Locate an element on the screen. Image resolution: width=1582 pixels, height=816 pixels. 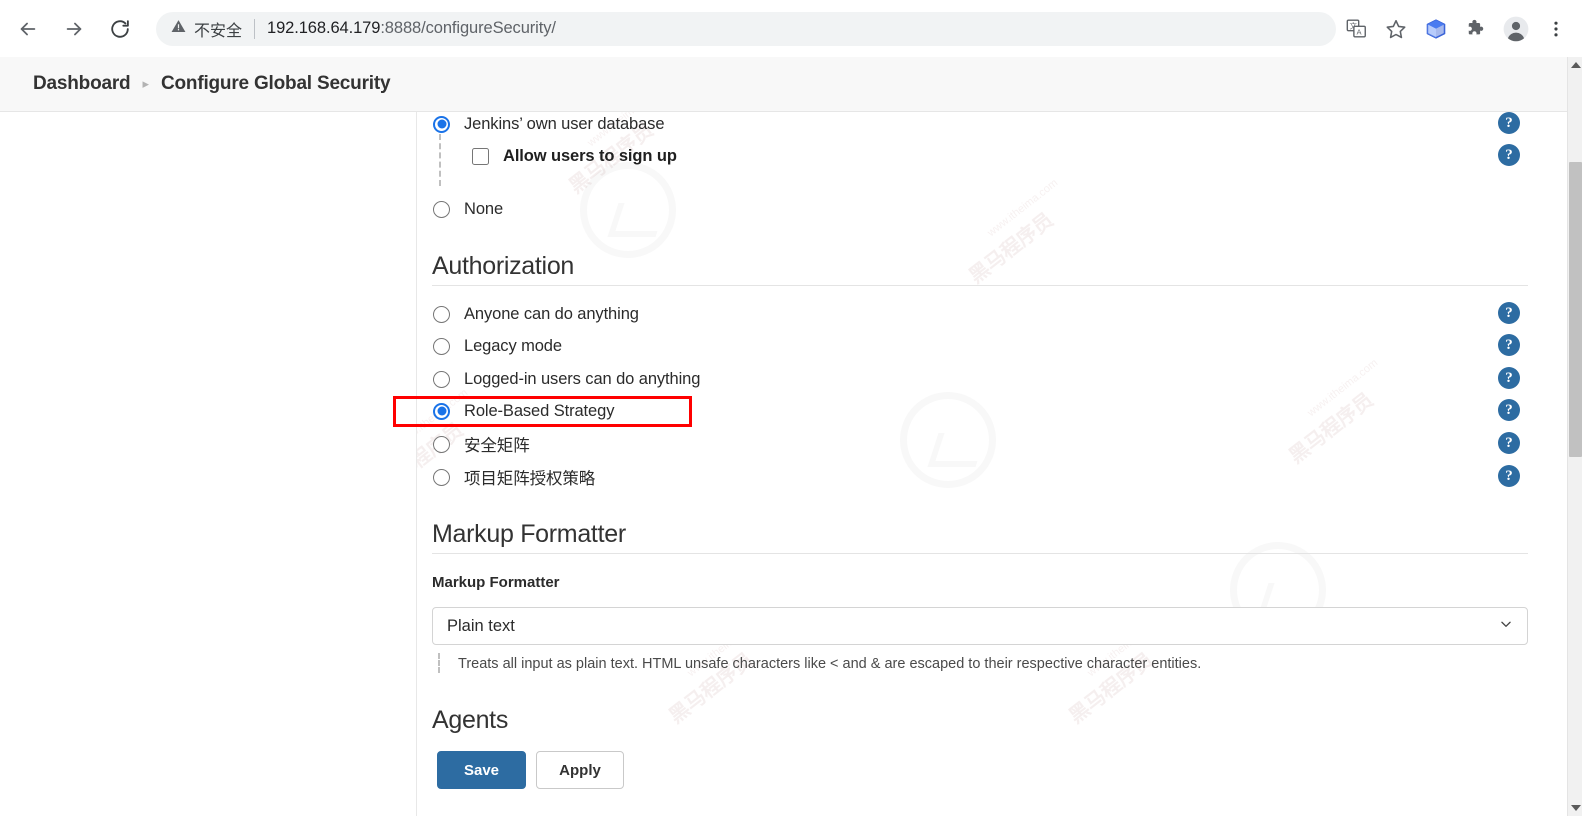
puzzle-extensions-icon is located at coordinates (1476, 29).